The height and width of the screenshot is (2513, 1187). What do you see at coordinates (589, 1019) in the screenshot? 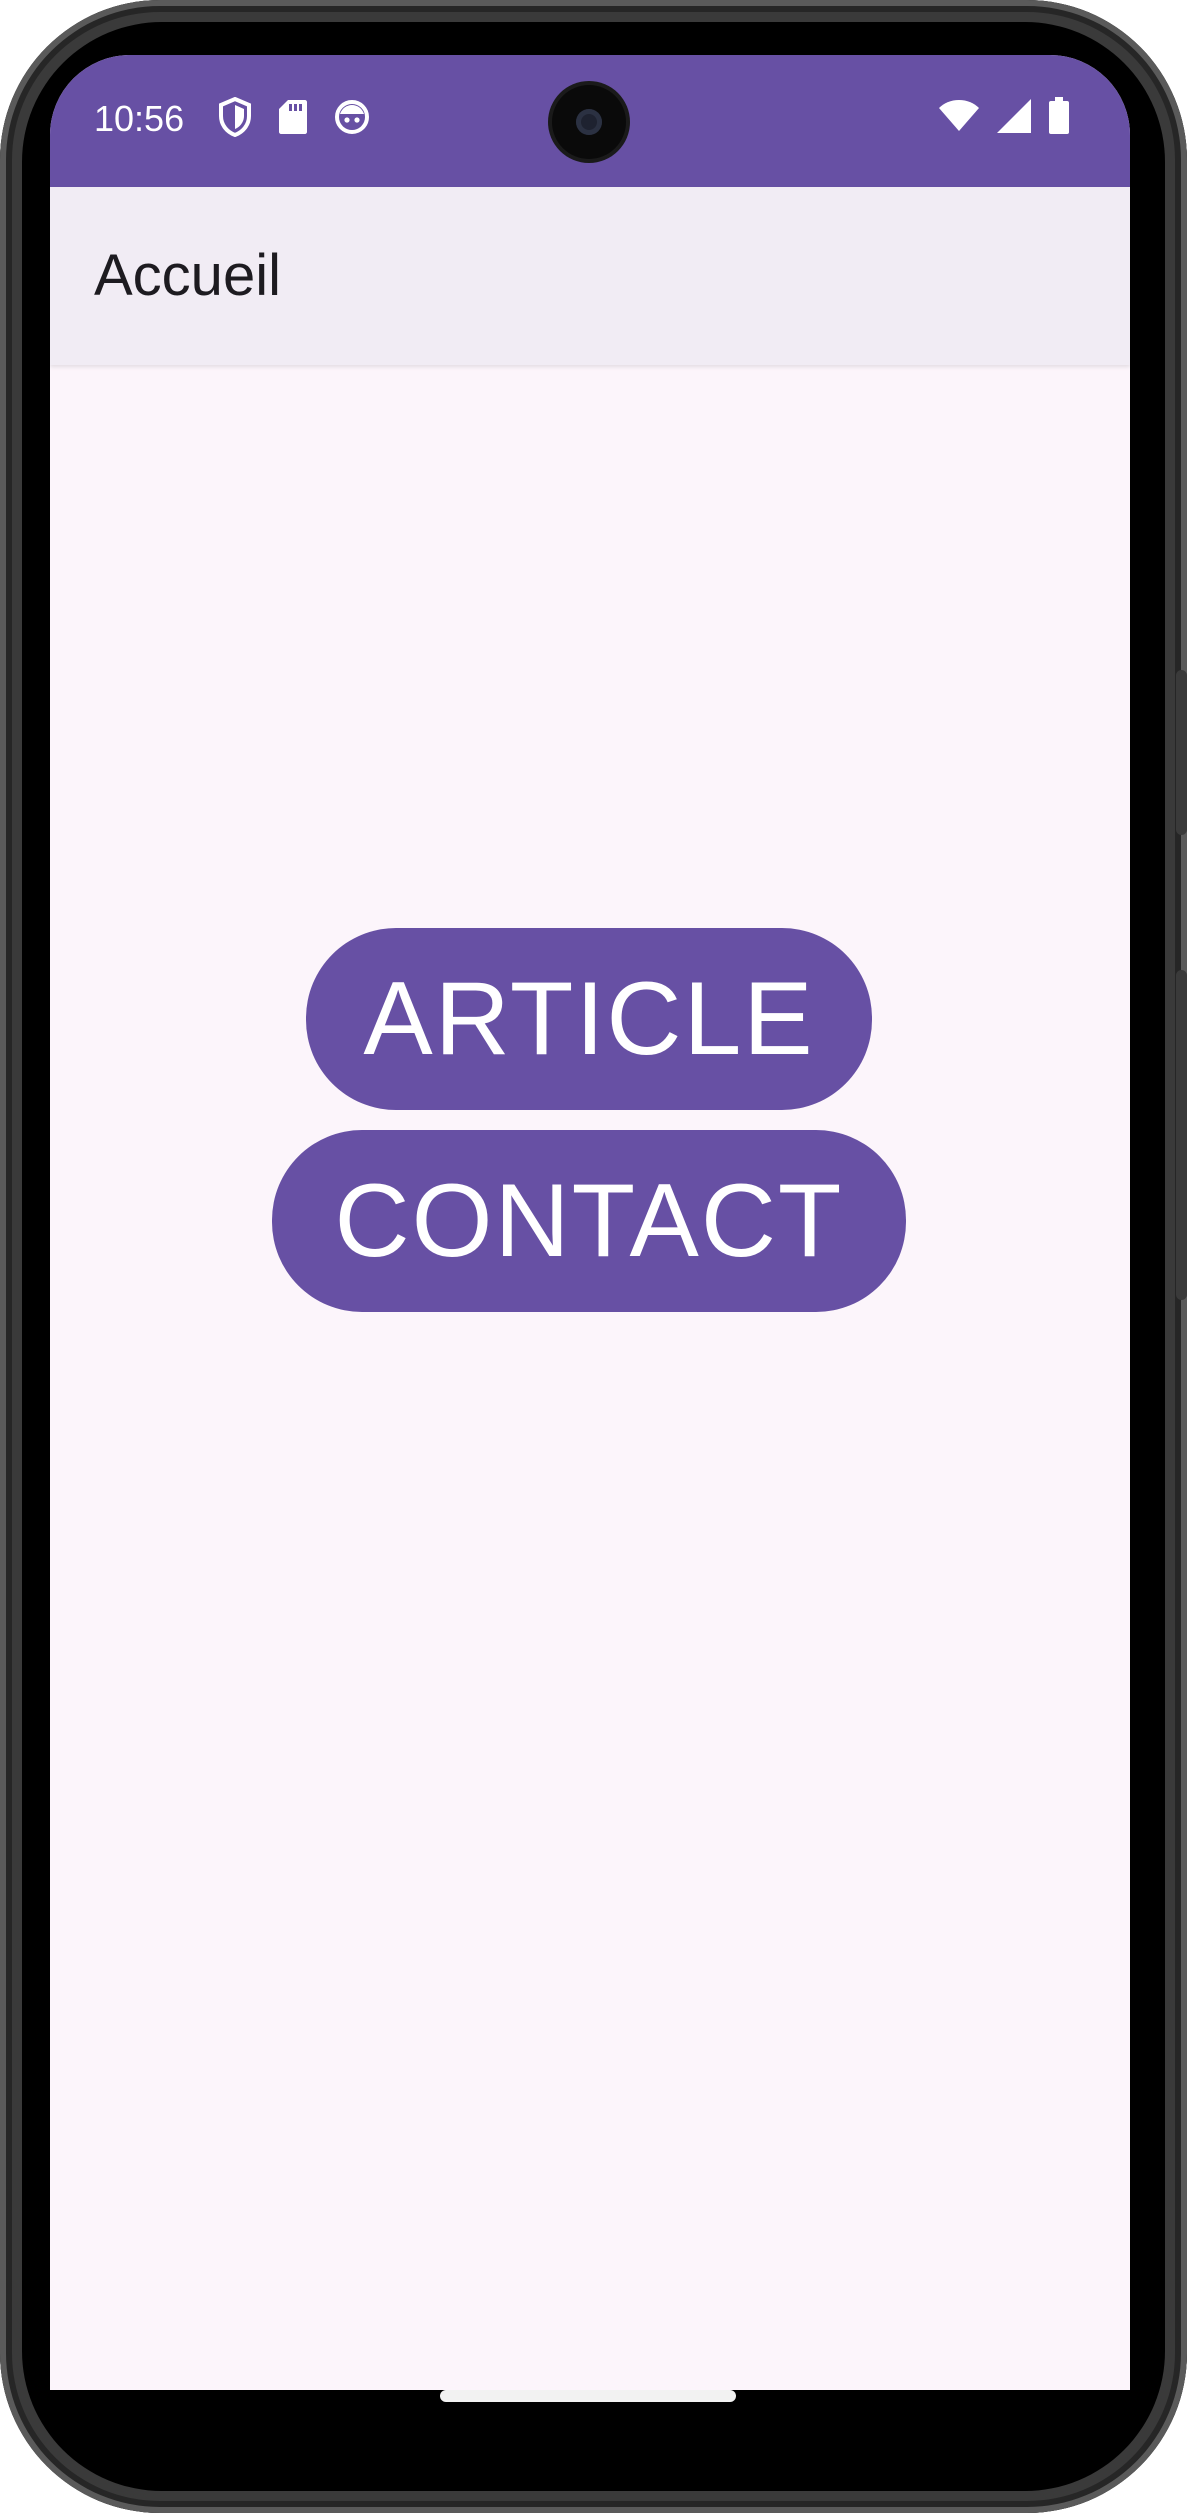
I see `article-button: ARTICLE` at bounding box center [589, 1019].